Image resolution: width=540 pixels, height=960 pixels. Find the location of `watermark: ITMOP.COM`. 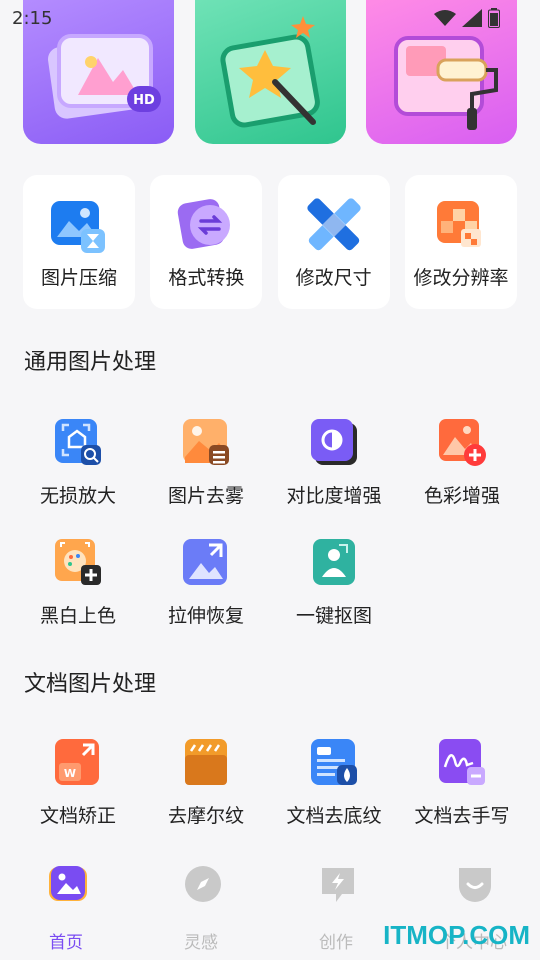

watermark: ITMOP.COM is located at coordinates (456, 935).